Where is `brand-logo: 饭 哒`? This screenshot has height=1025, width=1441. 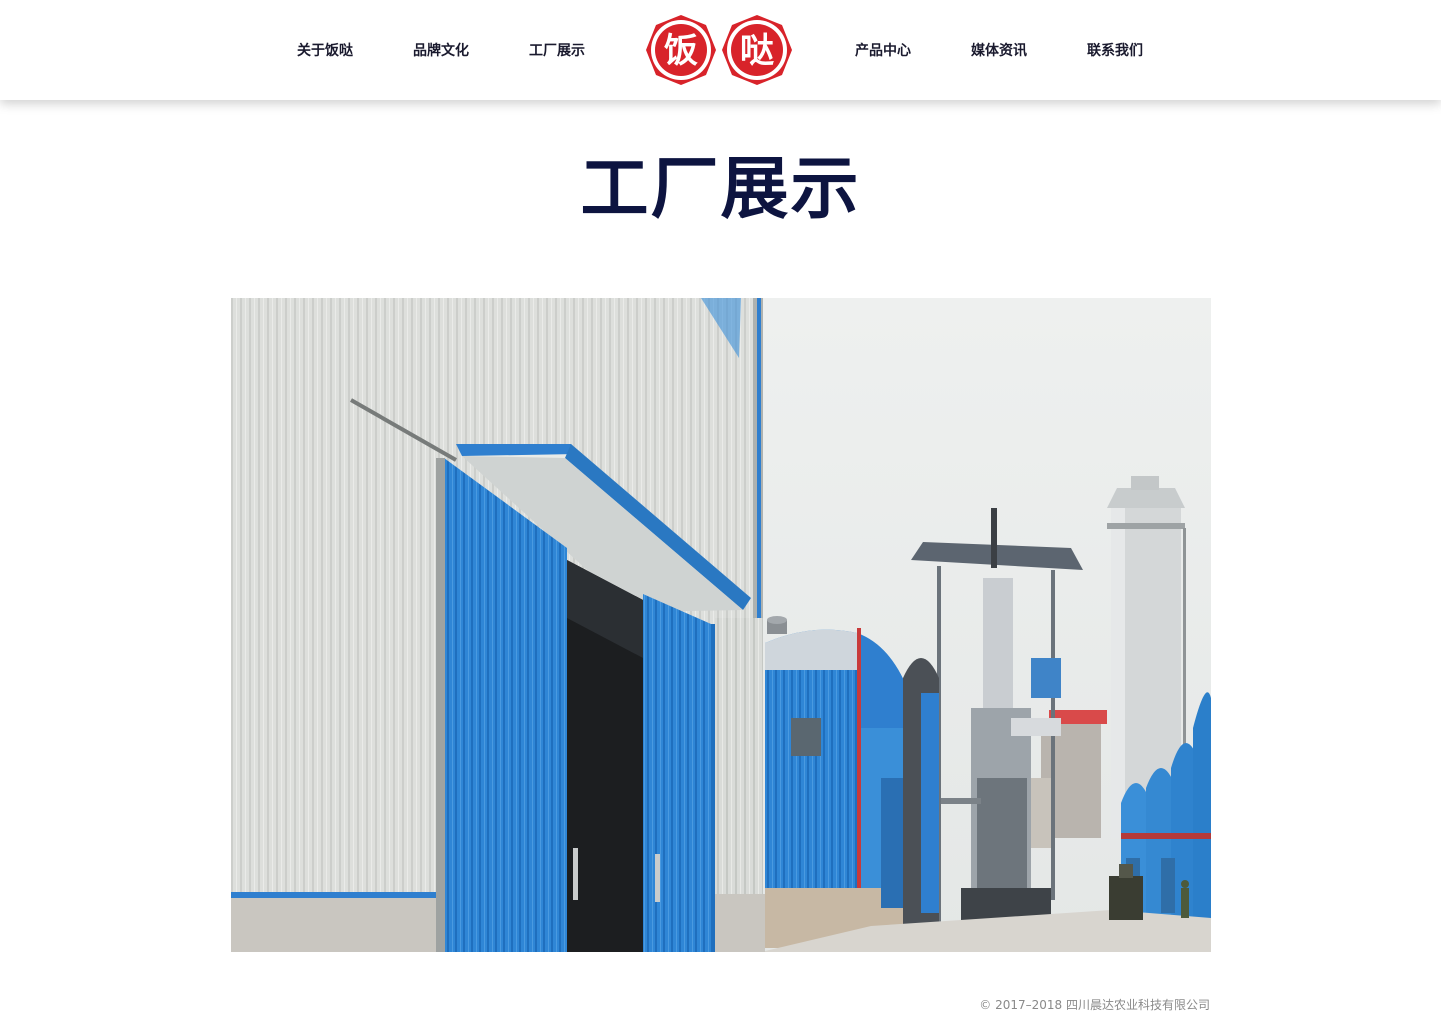 brand-logo: 饭 哒 is located at coordinates (721, 50).